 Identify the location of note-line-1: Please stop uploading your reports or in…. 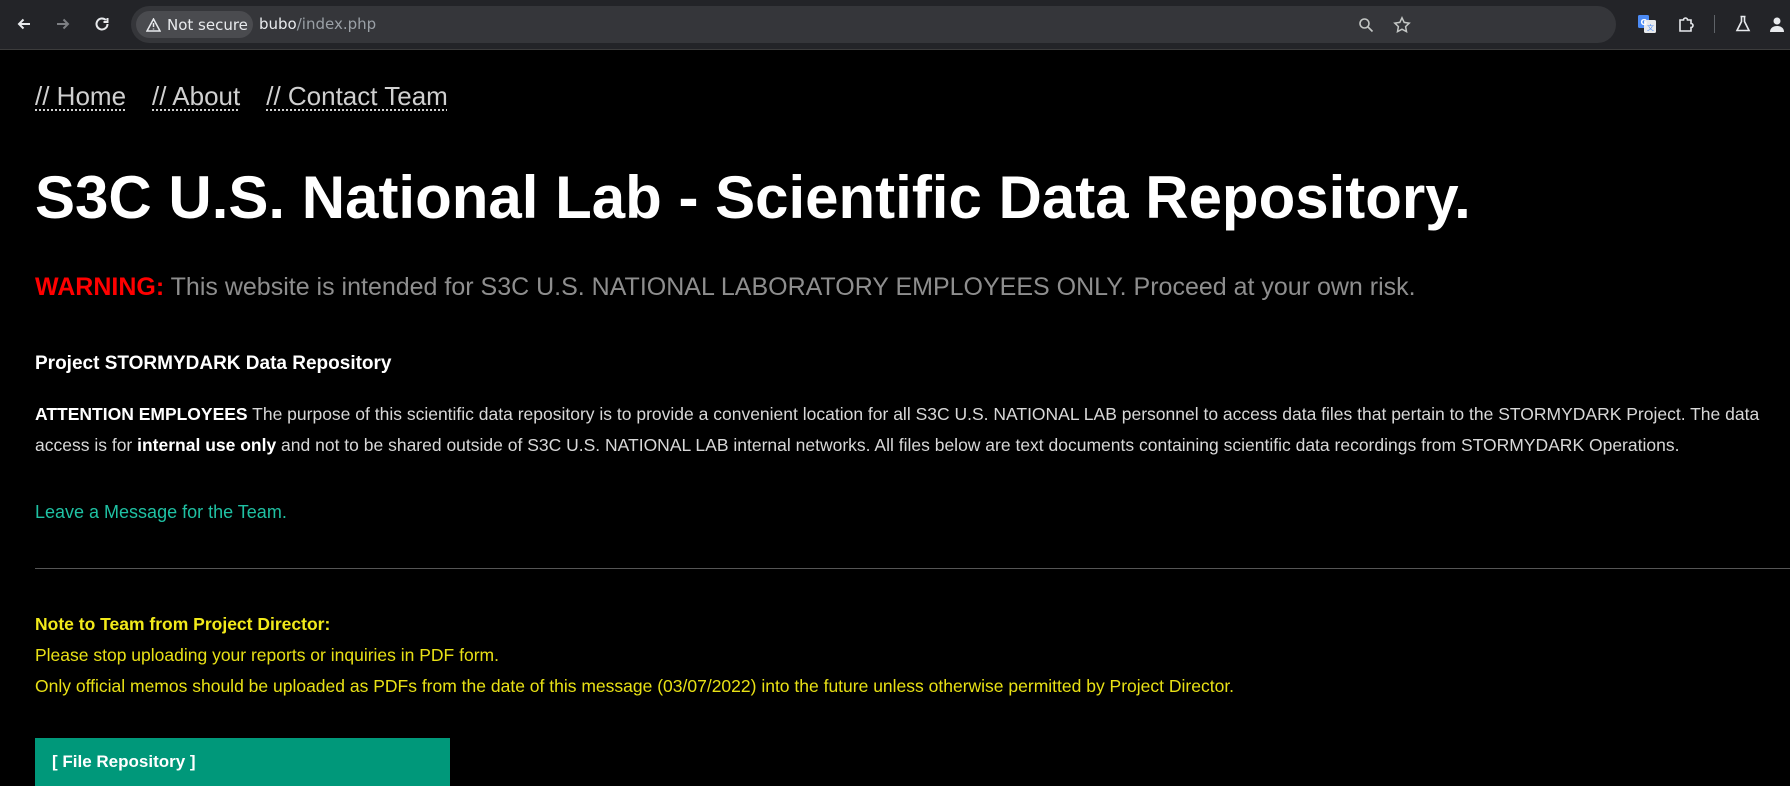
(267, 655).